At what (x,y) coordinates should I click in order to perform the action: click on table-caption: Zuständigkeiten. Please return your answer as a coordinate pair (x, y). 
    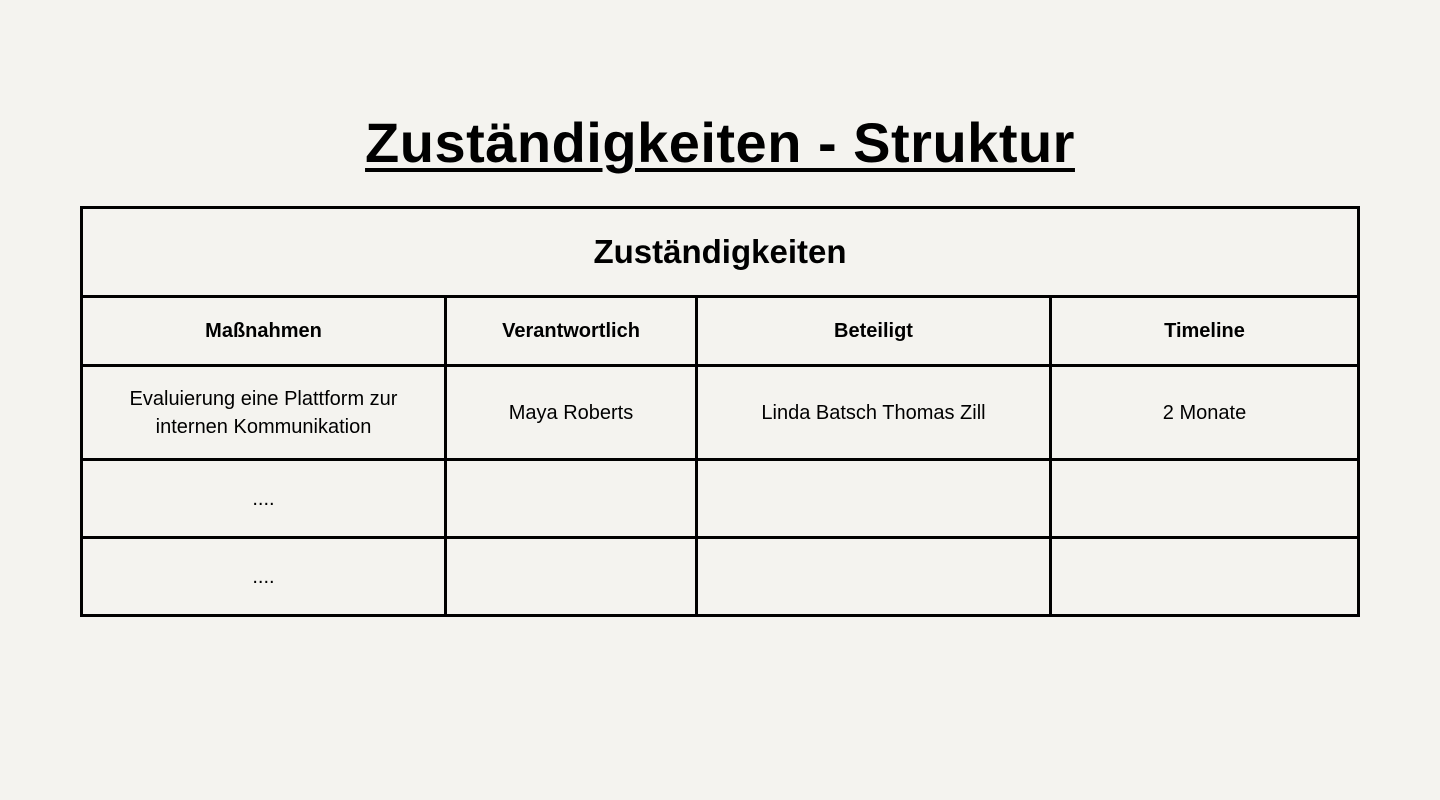
    Looking at the image, I should click on (720, 252).